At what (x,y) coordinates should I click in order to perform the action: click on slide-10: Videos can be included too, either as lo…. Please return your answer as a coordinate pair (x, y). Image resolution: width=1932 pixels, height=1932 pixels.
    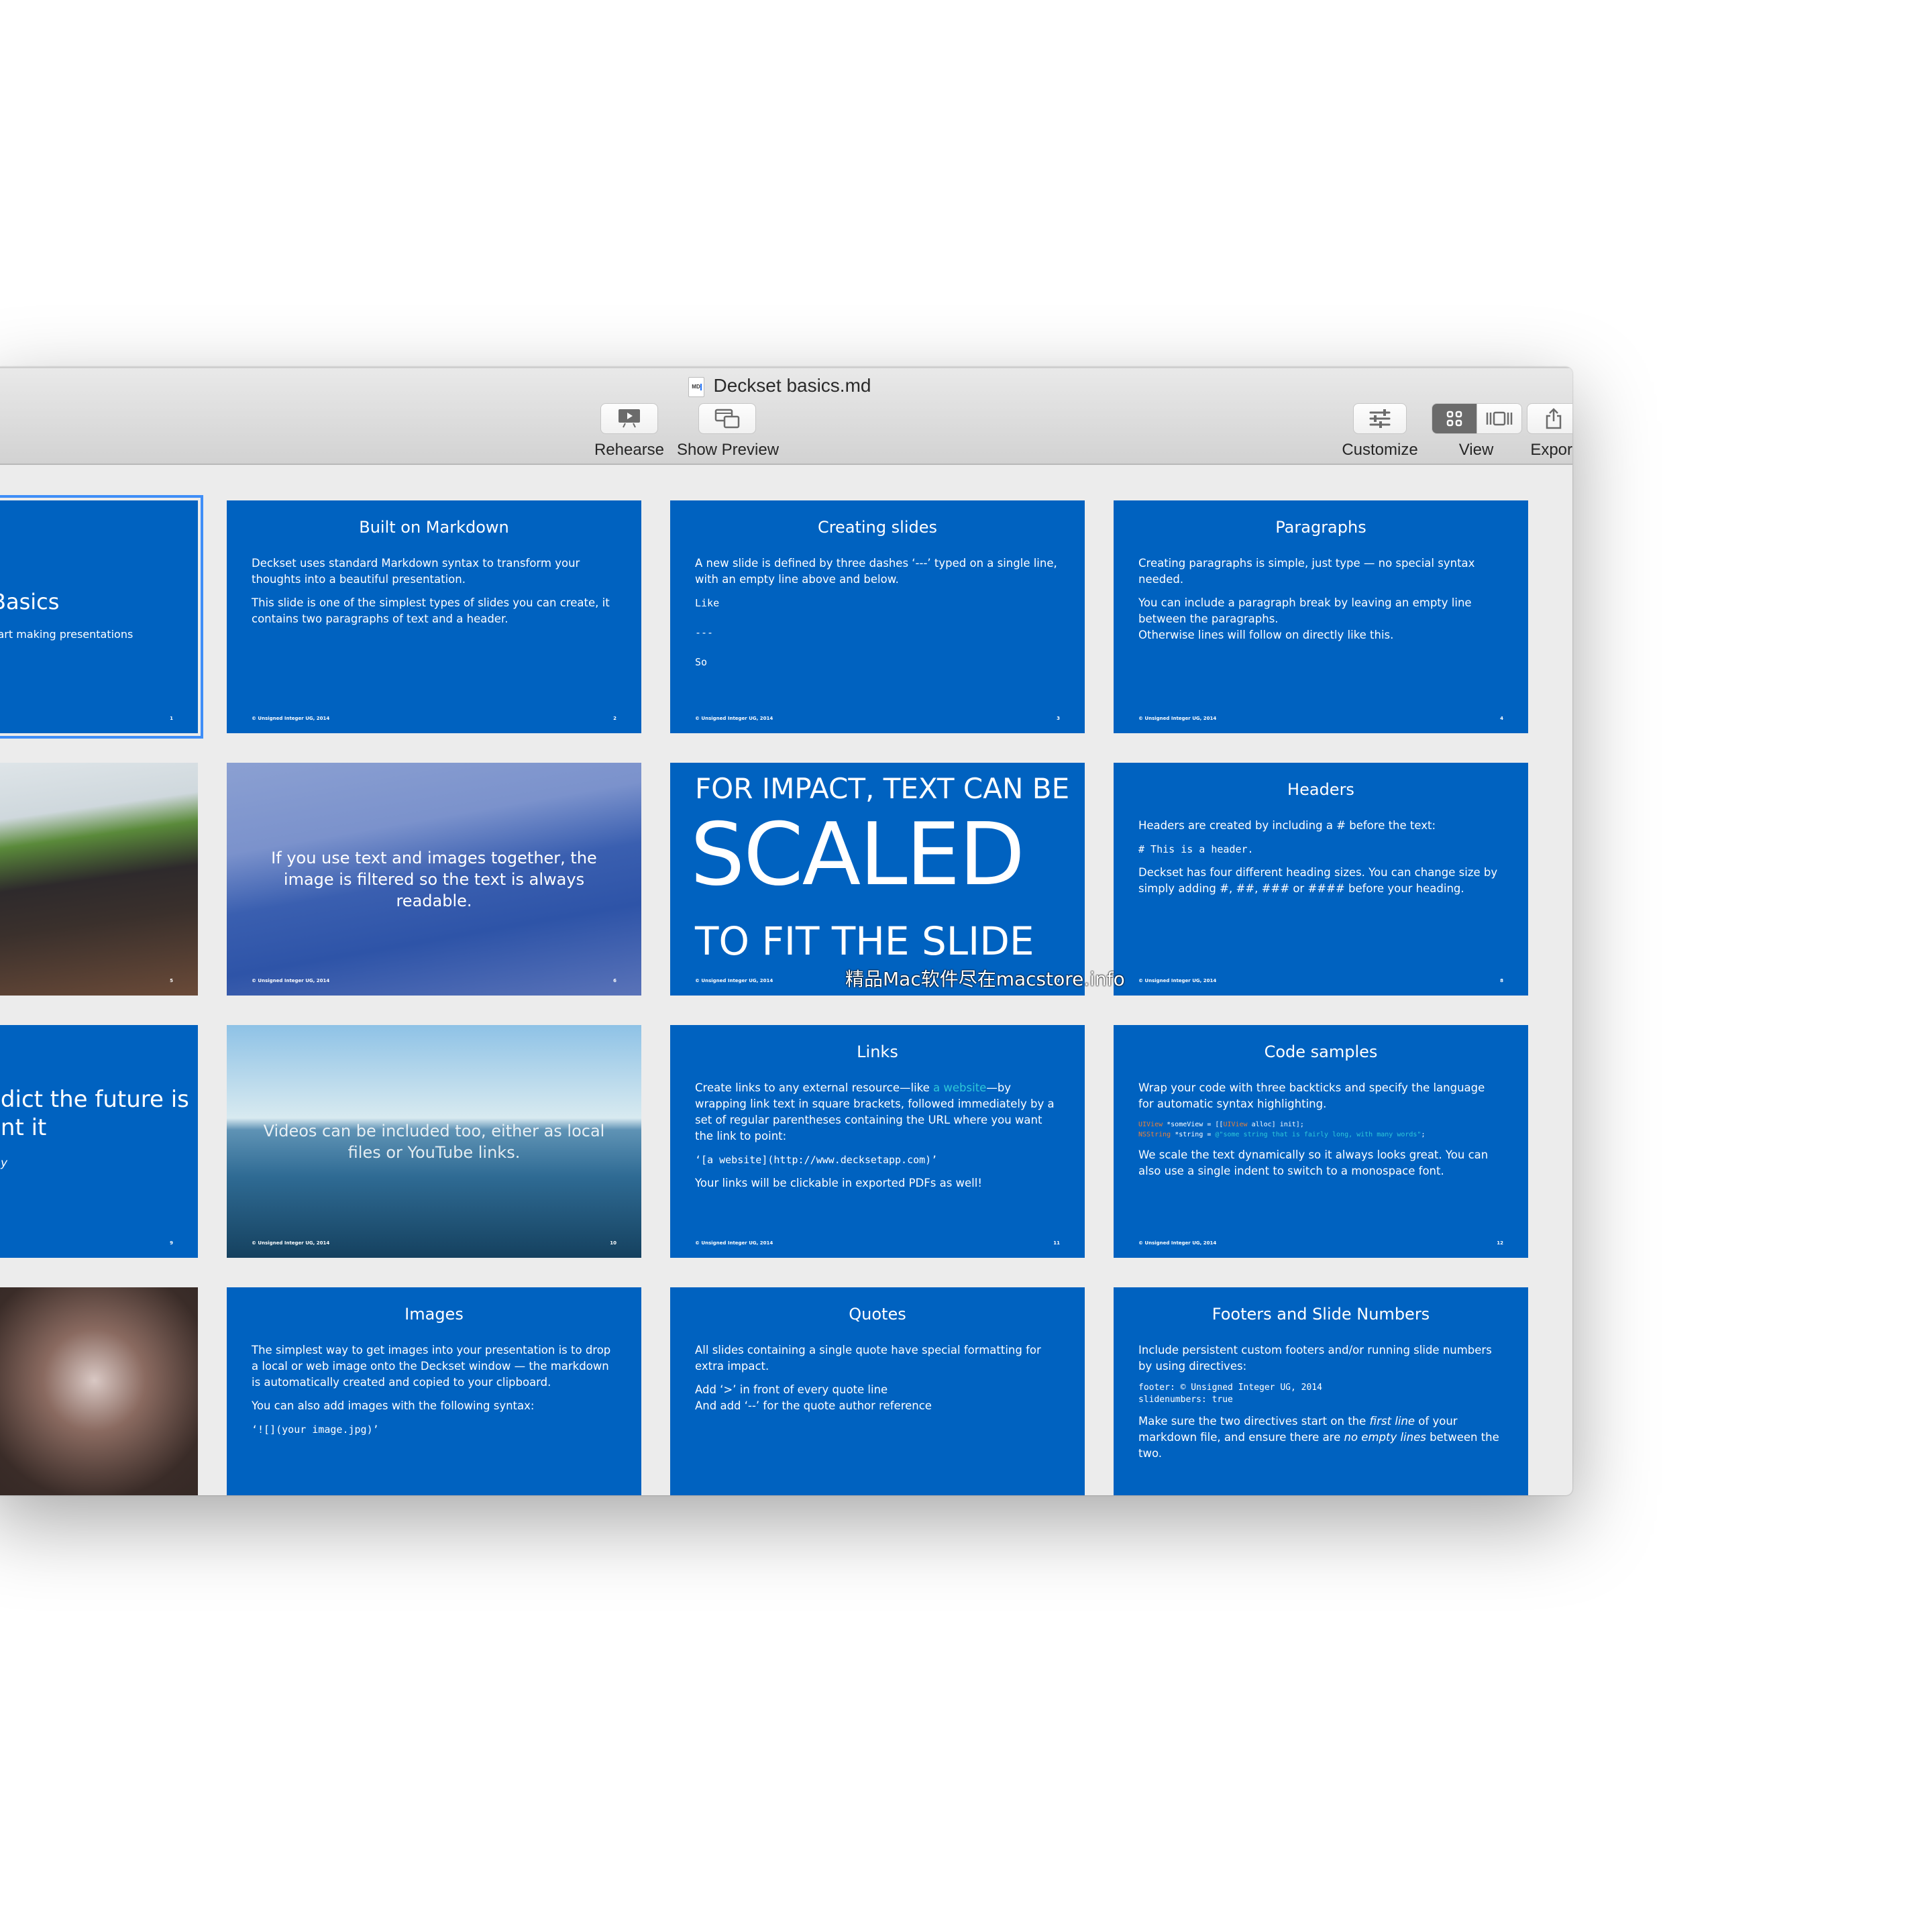
    Looking at the image, I should click on (434, 1141).